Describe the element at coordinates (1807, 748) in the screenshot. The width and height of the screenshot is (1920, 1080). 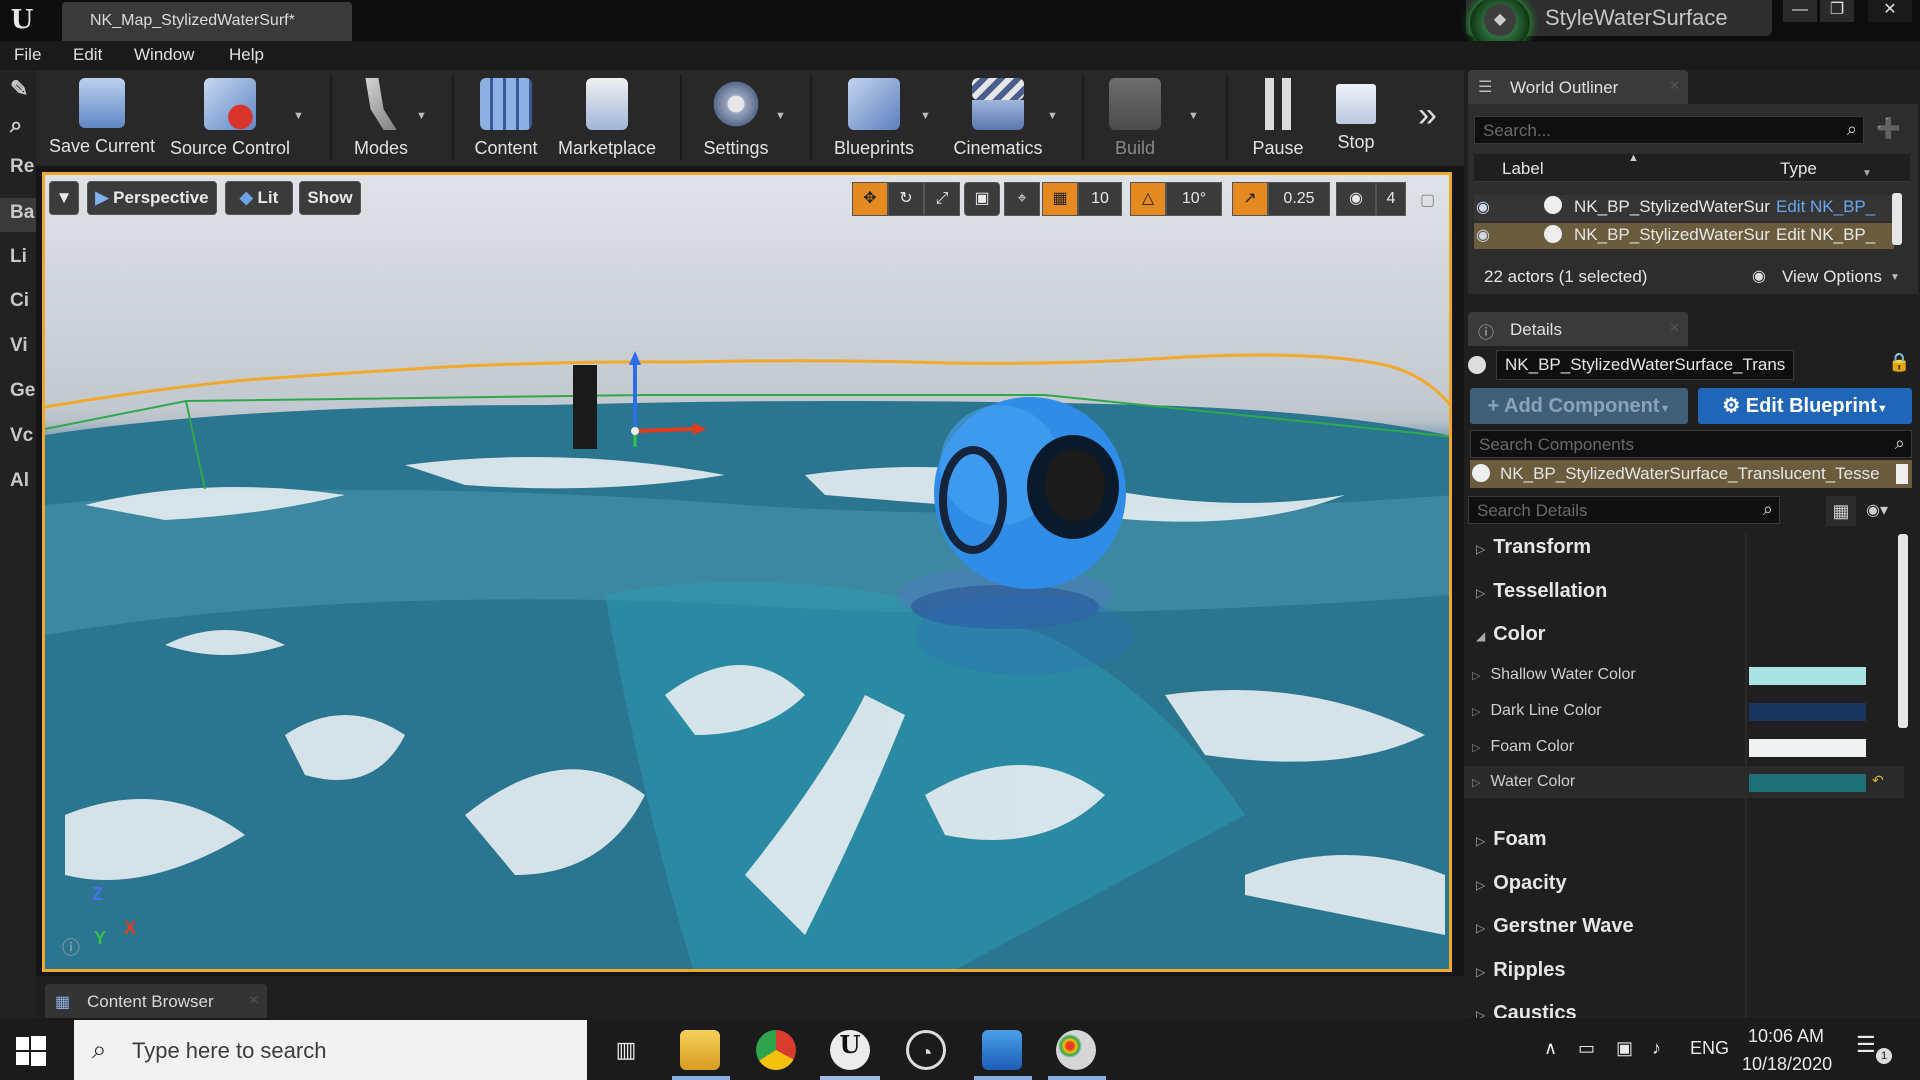
I see `foam-color-swatch` at that location.